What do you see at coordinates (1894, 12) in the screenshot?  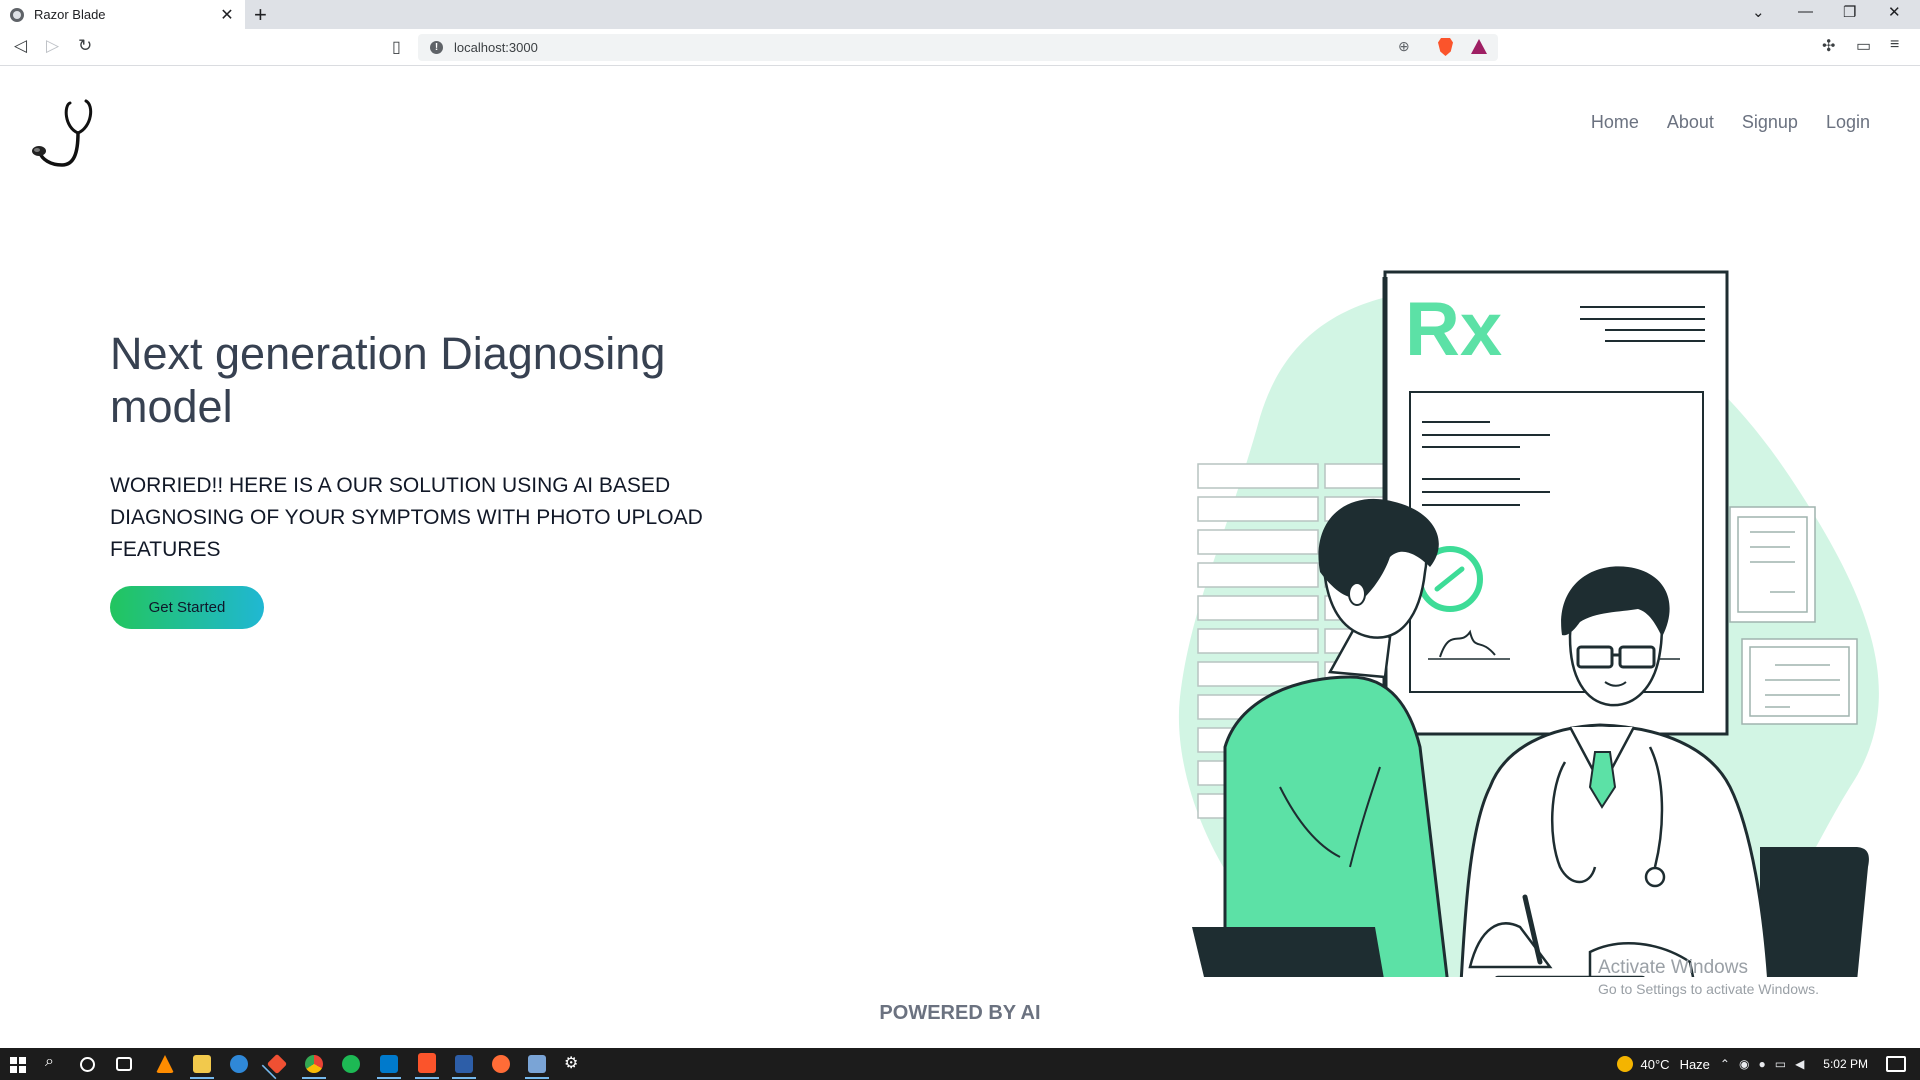 I see `window-close-icon: ✕` at bounding box center [1894, 12].